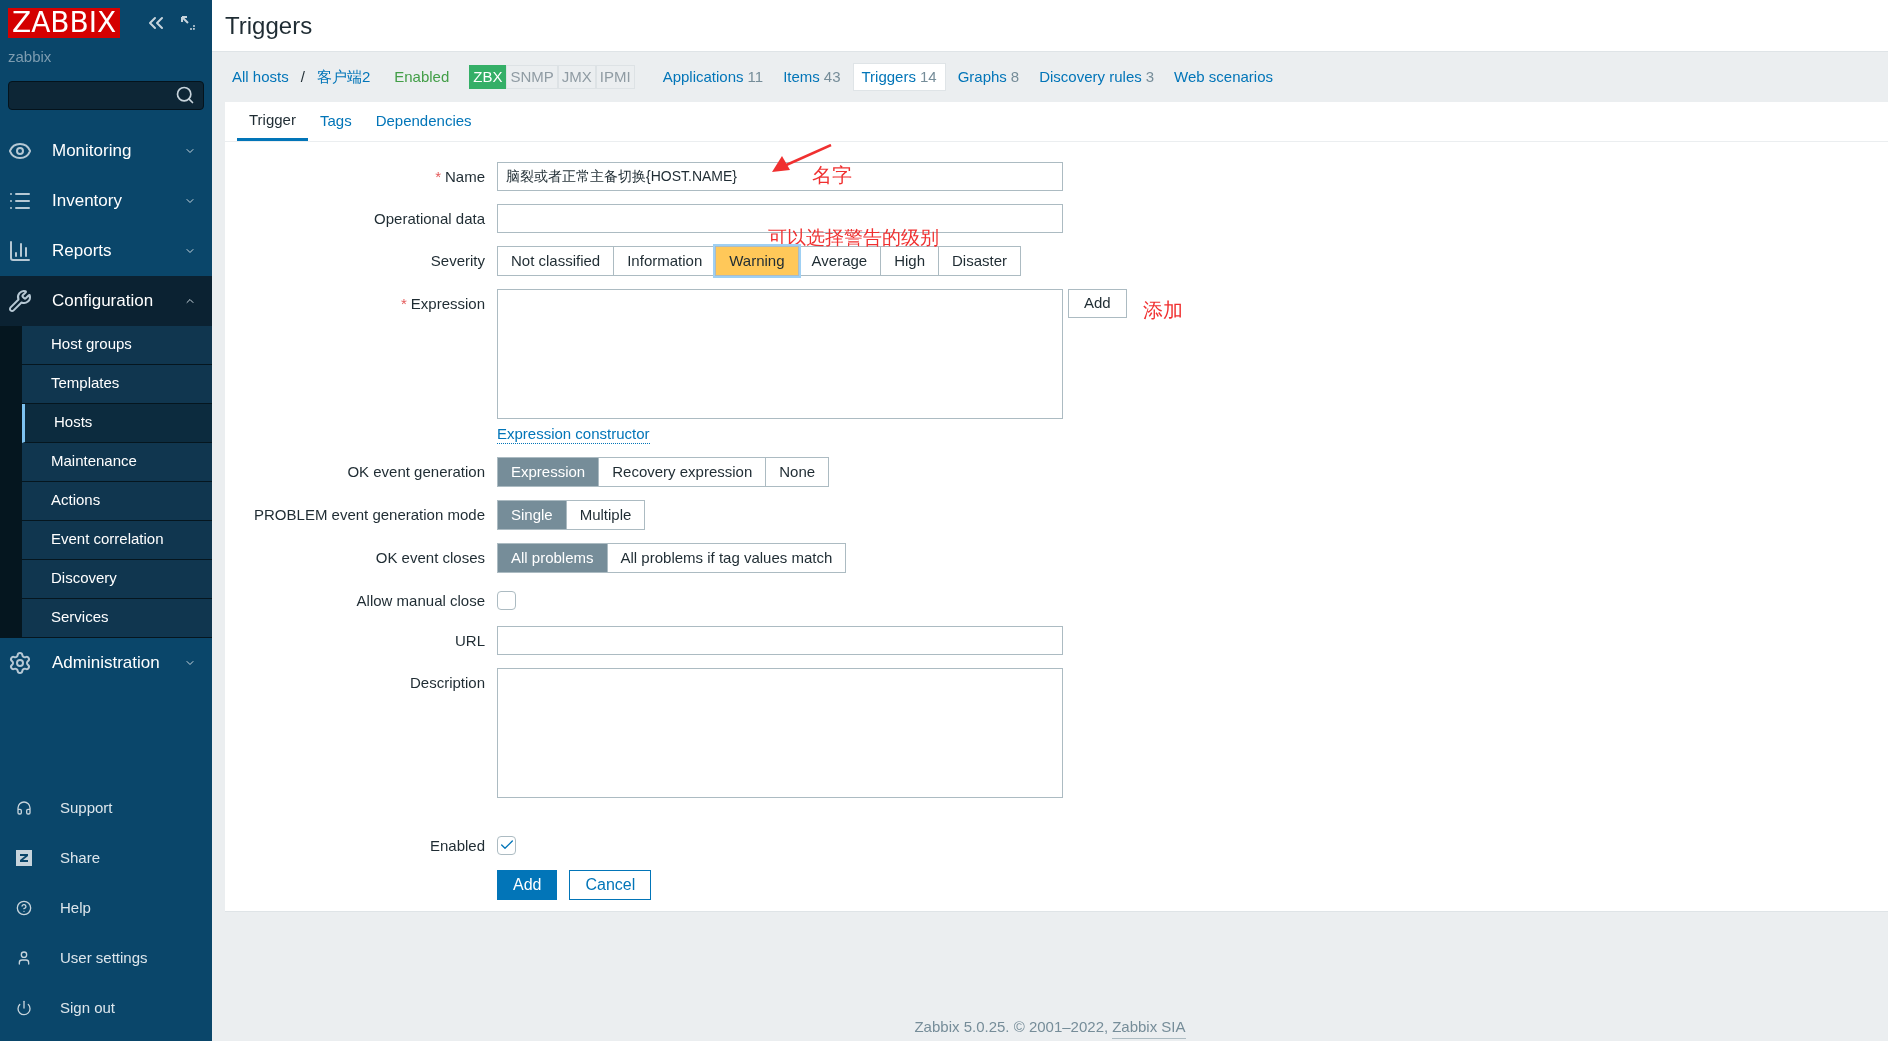  I want to click on headset-icon, so click(24, 808).